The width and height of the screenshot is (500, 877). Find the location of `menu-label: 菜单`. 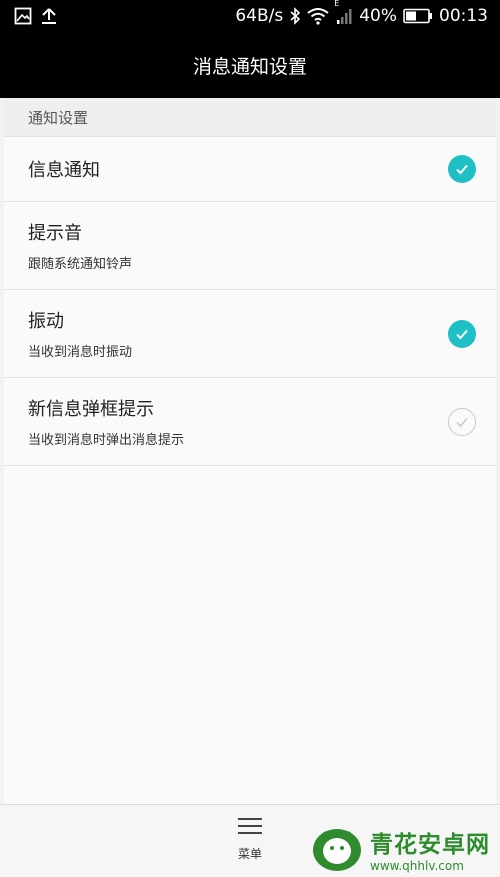

menu-label: 菜单 is located at coordinates (249, 854).